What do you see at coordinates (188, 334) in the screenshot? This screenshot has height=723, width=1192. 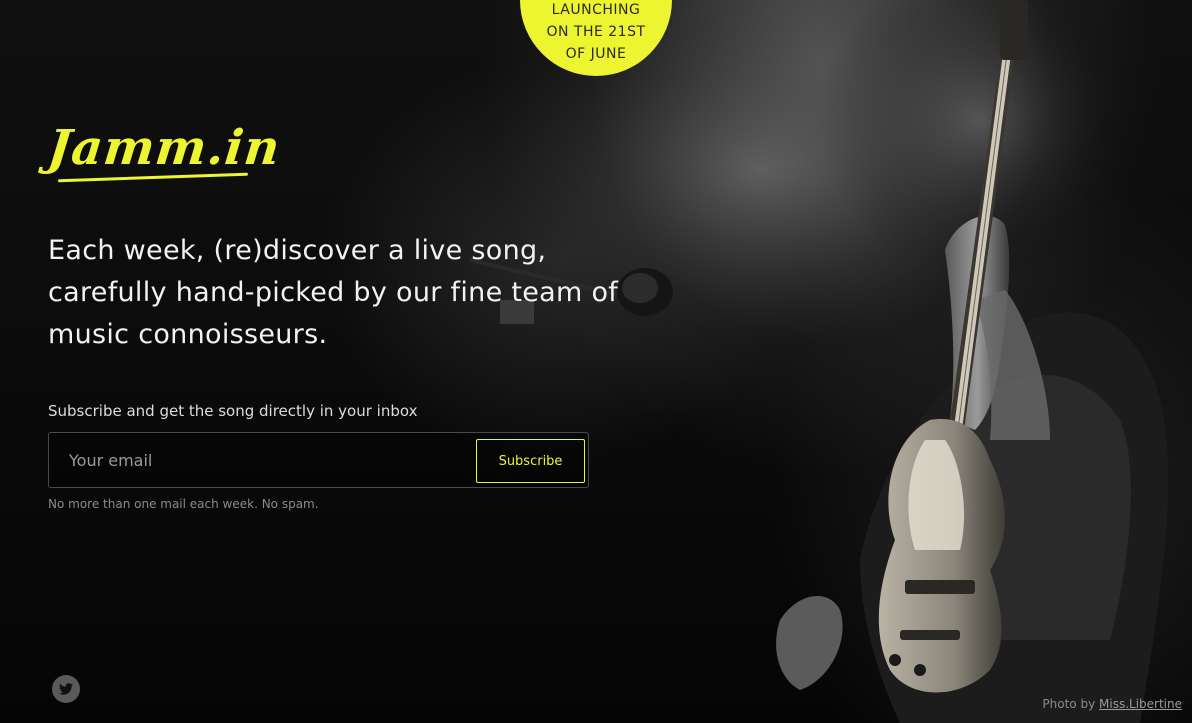 I see `headline-line: music connoisseurs.` at bounding box center [188, 334].